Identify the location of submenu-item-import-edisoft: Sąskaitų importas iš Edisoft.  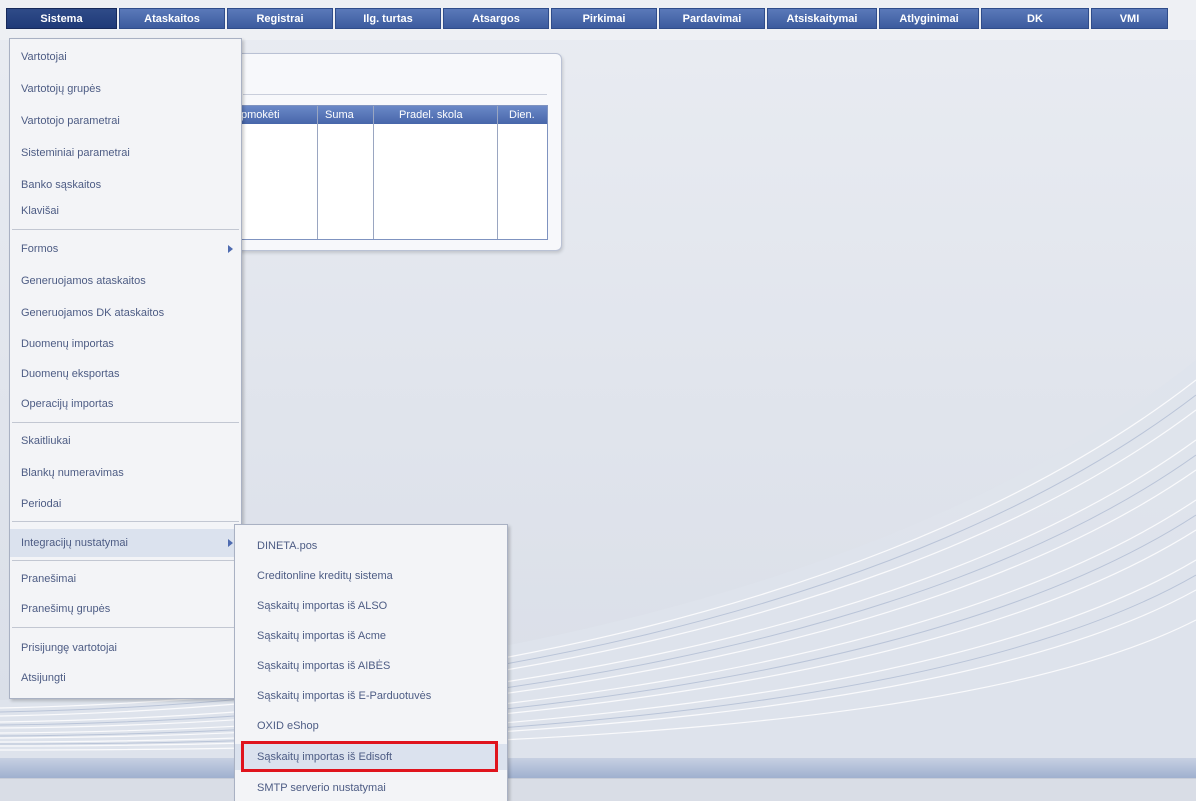
(371, 757).